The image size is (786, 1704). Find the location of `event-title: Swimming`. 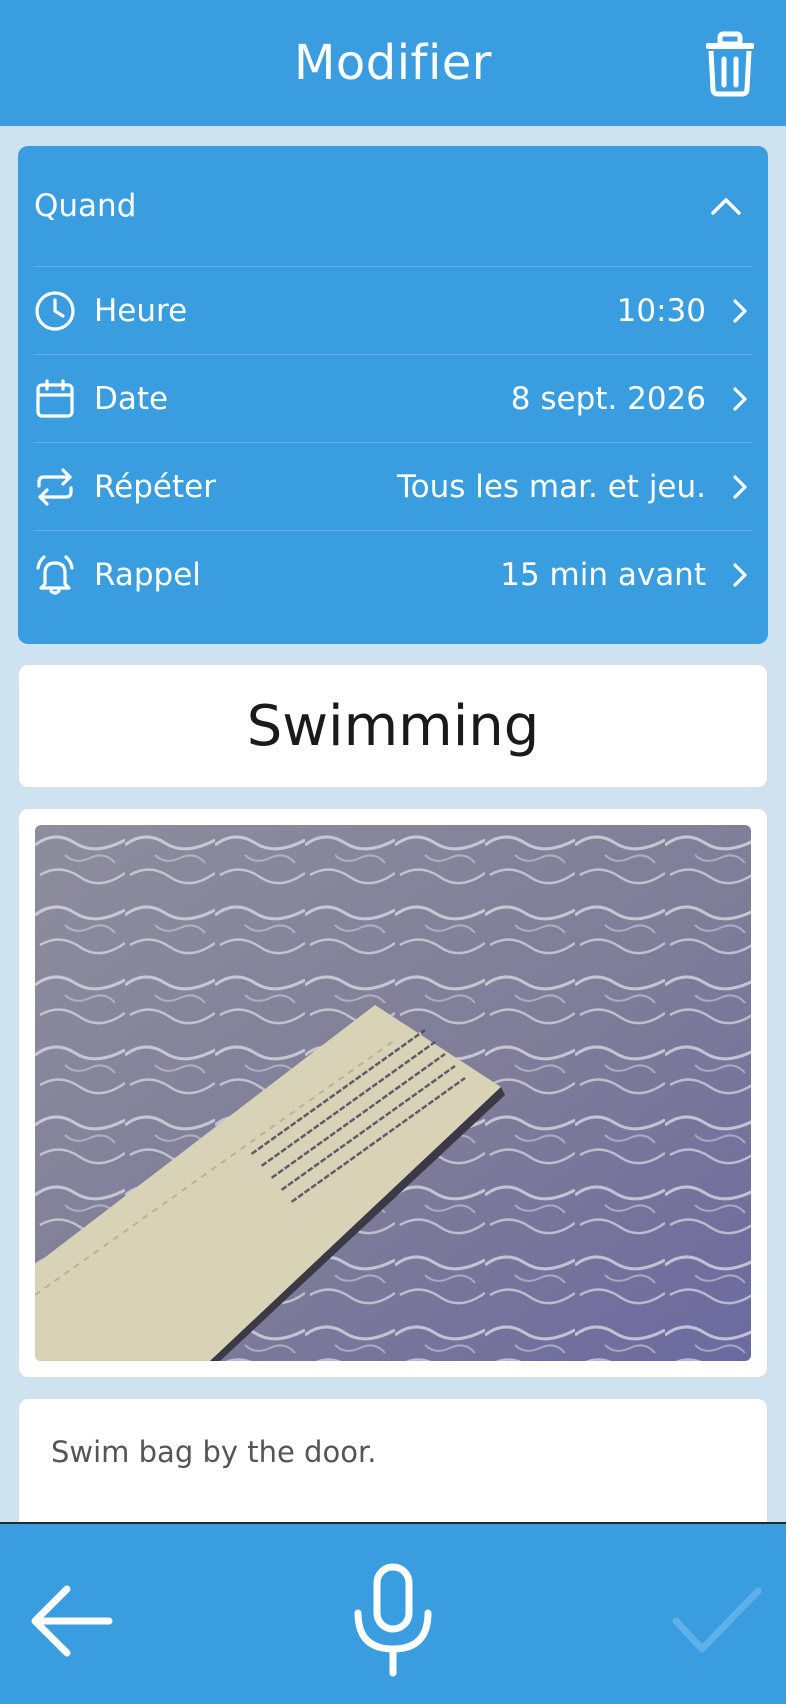

event-title: Swimming is located at coordinates (393, 726).